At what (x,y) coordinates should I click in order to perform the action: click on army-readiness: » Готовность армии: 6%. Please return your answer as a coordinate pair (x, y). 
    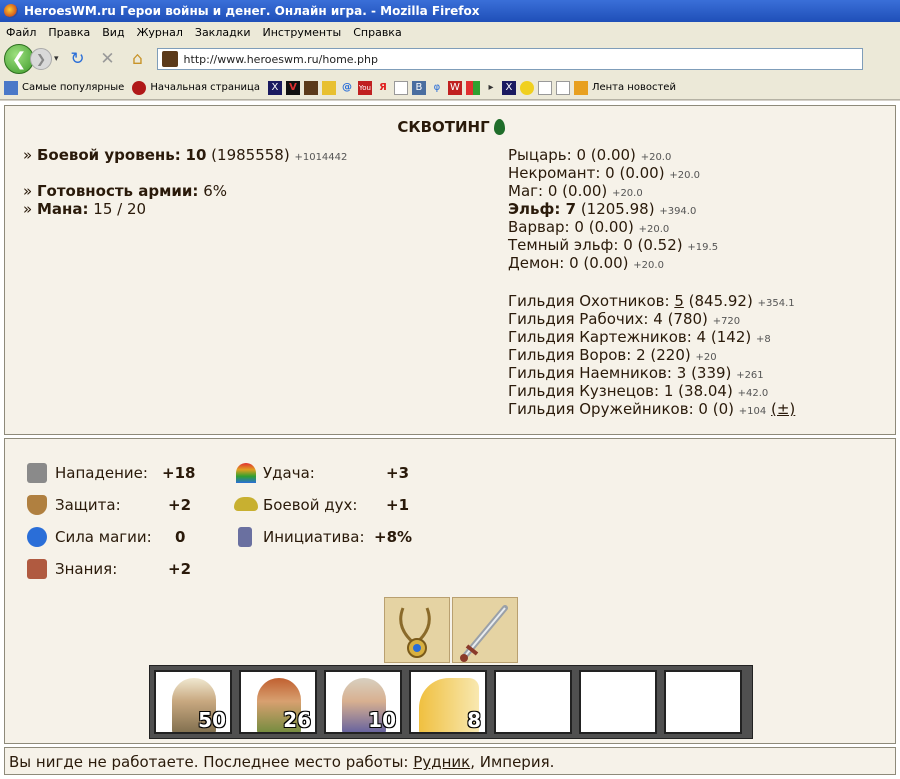
    Looking at the image, I should click on (125, 191).